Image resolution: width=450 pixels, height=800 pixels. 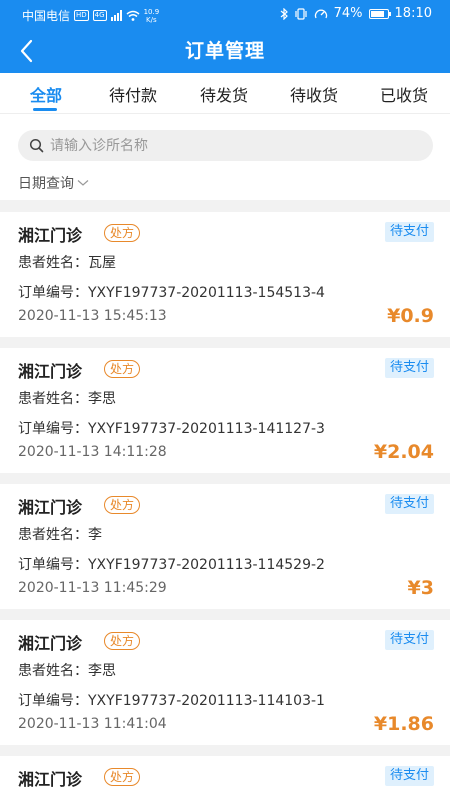 I want to click on order-status-tabs: 全部 待付款 待发货 待收货 已收货, so click(x=225, y=93).